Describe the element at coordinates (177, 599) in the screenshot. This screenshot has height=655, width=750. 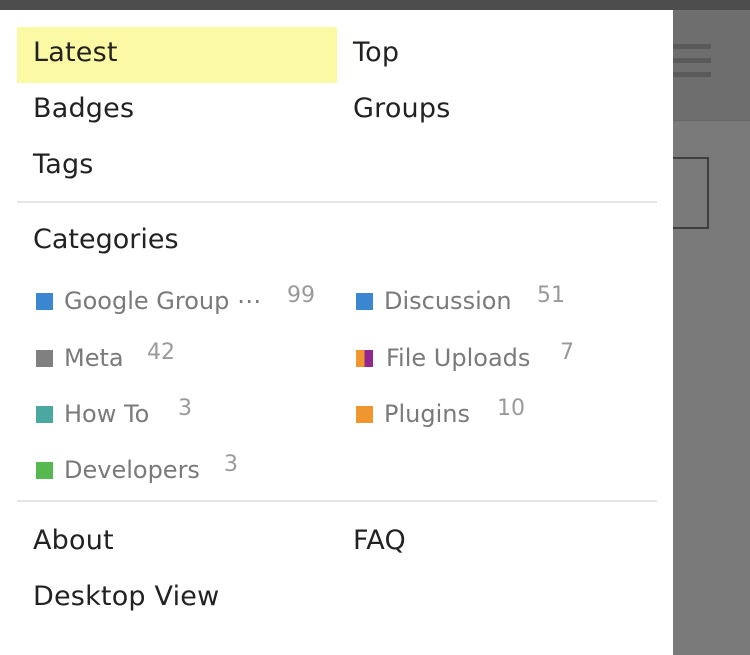
I see `nav-desktop-view: Desktop View` at that location.